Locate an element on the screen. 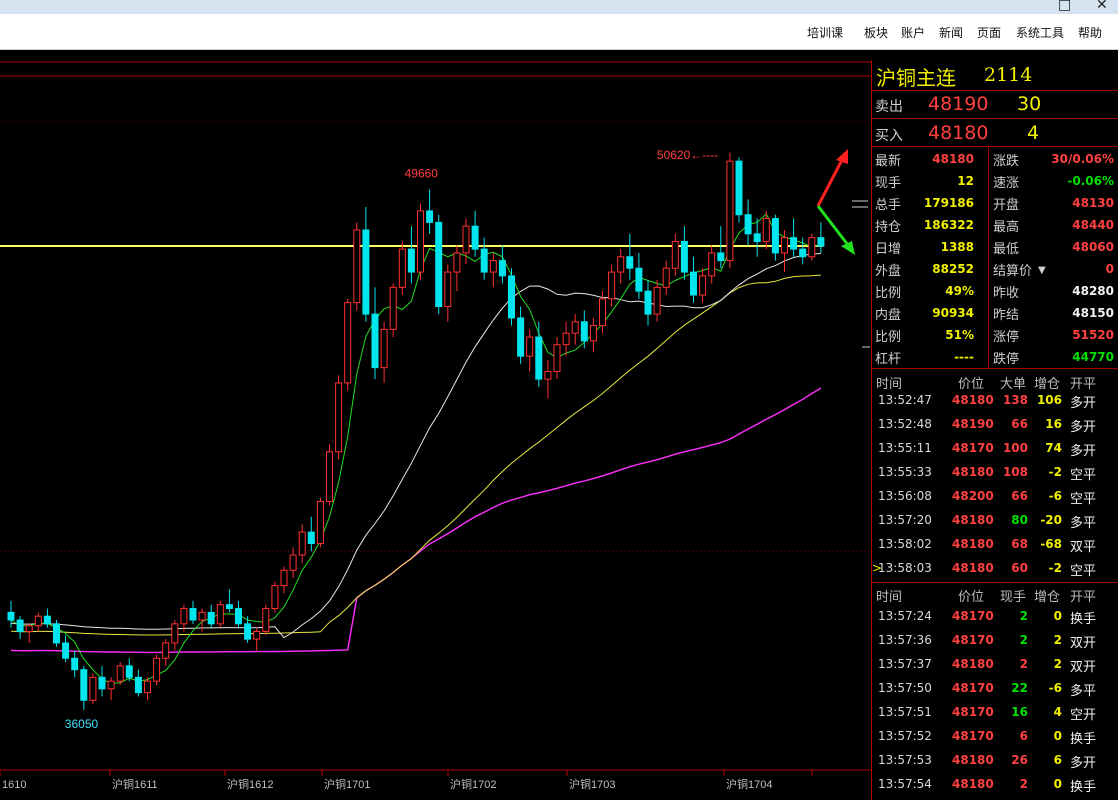 Image resolution: width=1118 pixels, height=800 pixels. menu-account: 账户 is located at coordinates (913, 32).